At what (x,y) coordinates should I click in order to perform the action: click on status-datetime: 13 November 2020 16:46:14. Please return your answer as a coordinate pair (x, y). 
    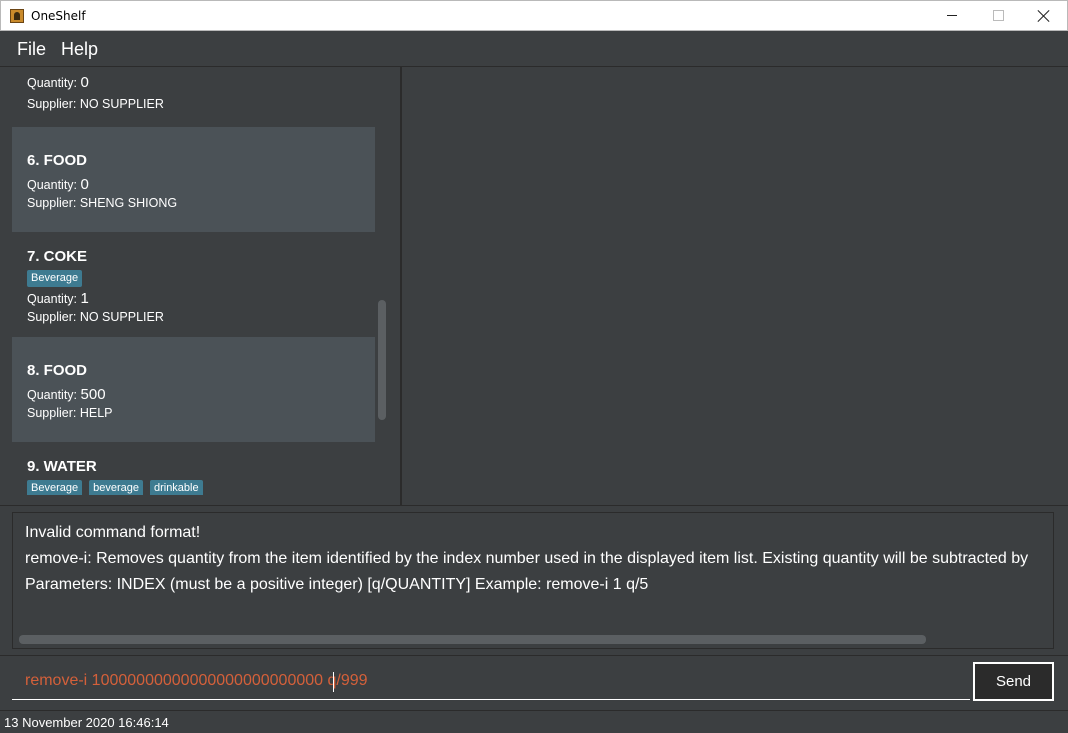
    Looking at the image, I should click on (86, 722).